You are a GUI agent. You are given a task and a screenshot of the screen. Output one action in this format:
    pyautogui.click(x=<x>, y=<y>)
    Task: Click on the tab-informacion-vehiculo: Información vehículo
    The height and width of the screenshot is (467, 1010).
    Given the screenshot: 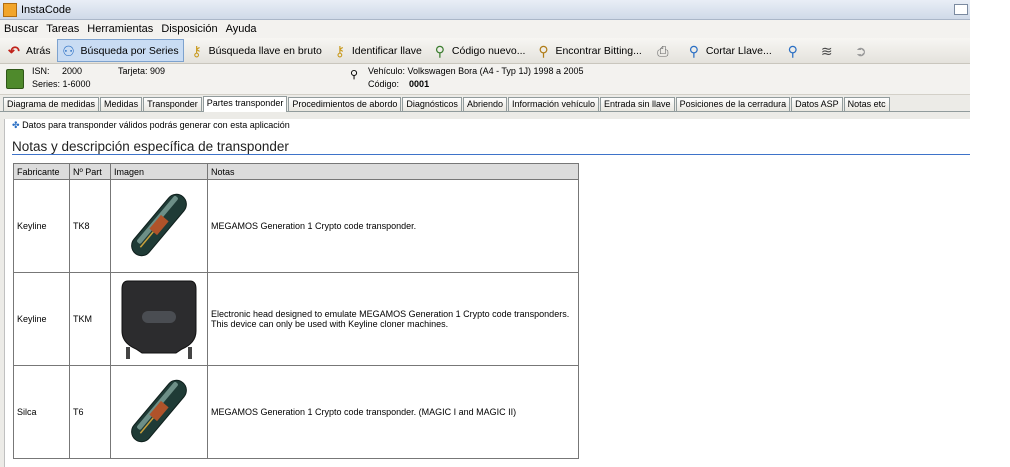 What is the action you would take?
    pyautogui.click(x=553, y=104)
    